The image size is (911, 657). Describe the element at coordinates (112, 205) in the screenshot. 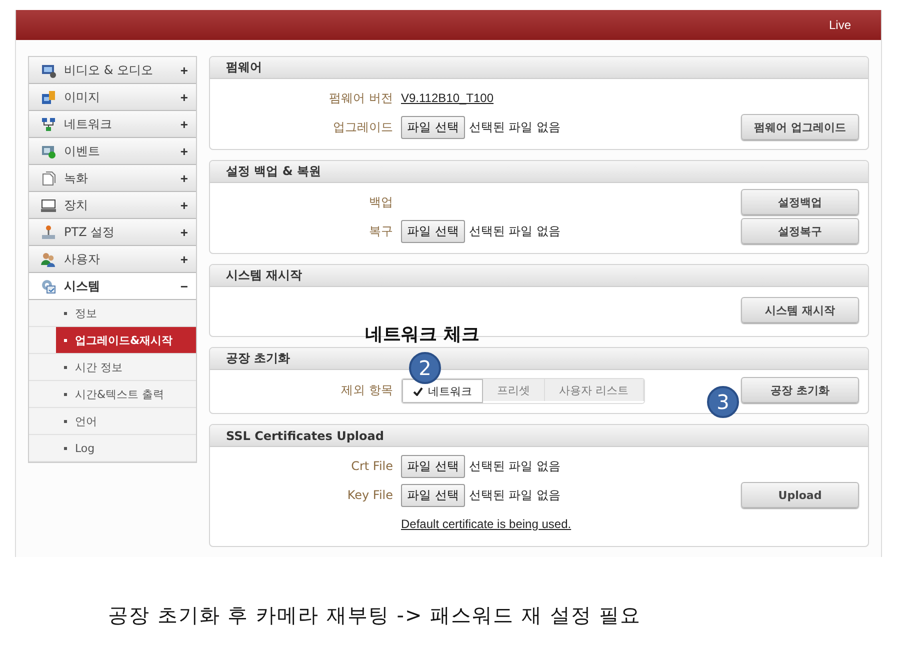

I see `sidebar-item: 장치 +` at that location.